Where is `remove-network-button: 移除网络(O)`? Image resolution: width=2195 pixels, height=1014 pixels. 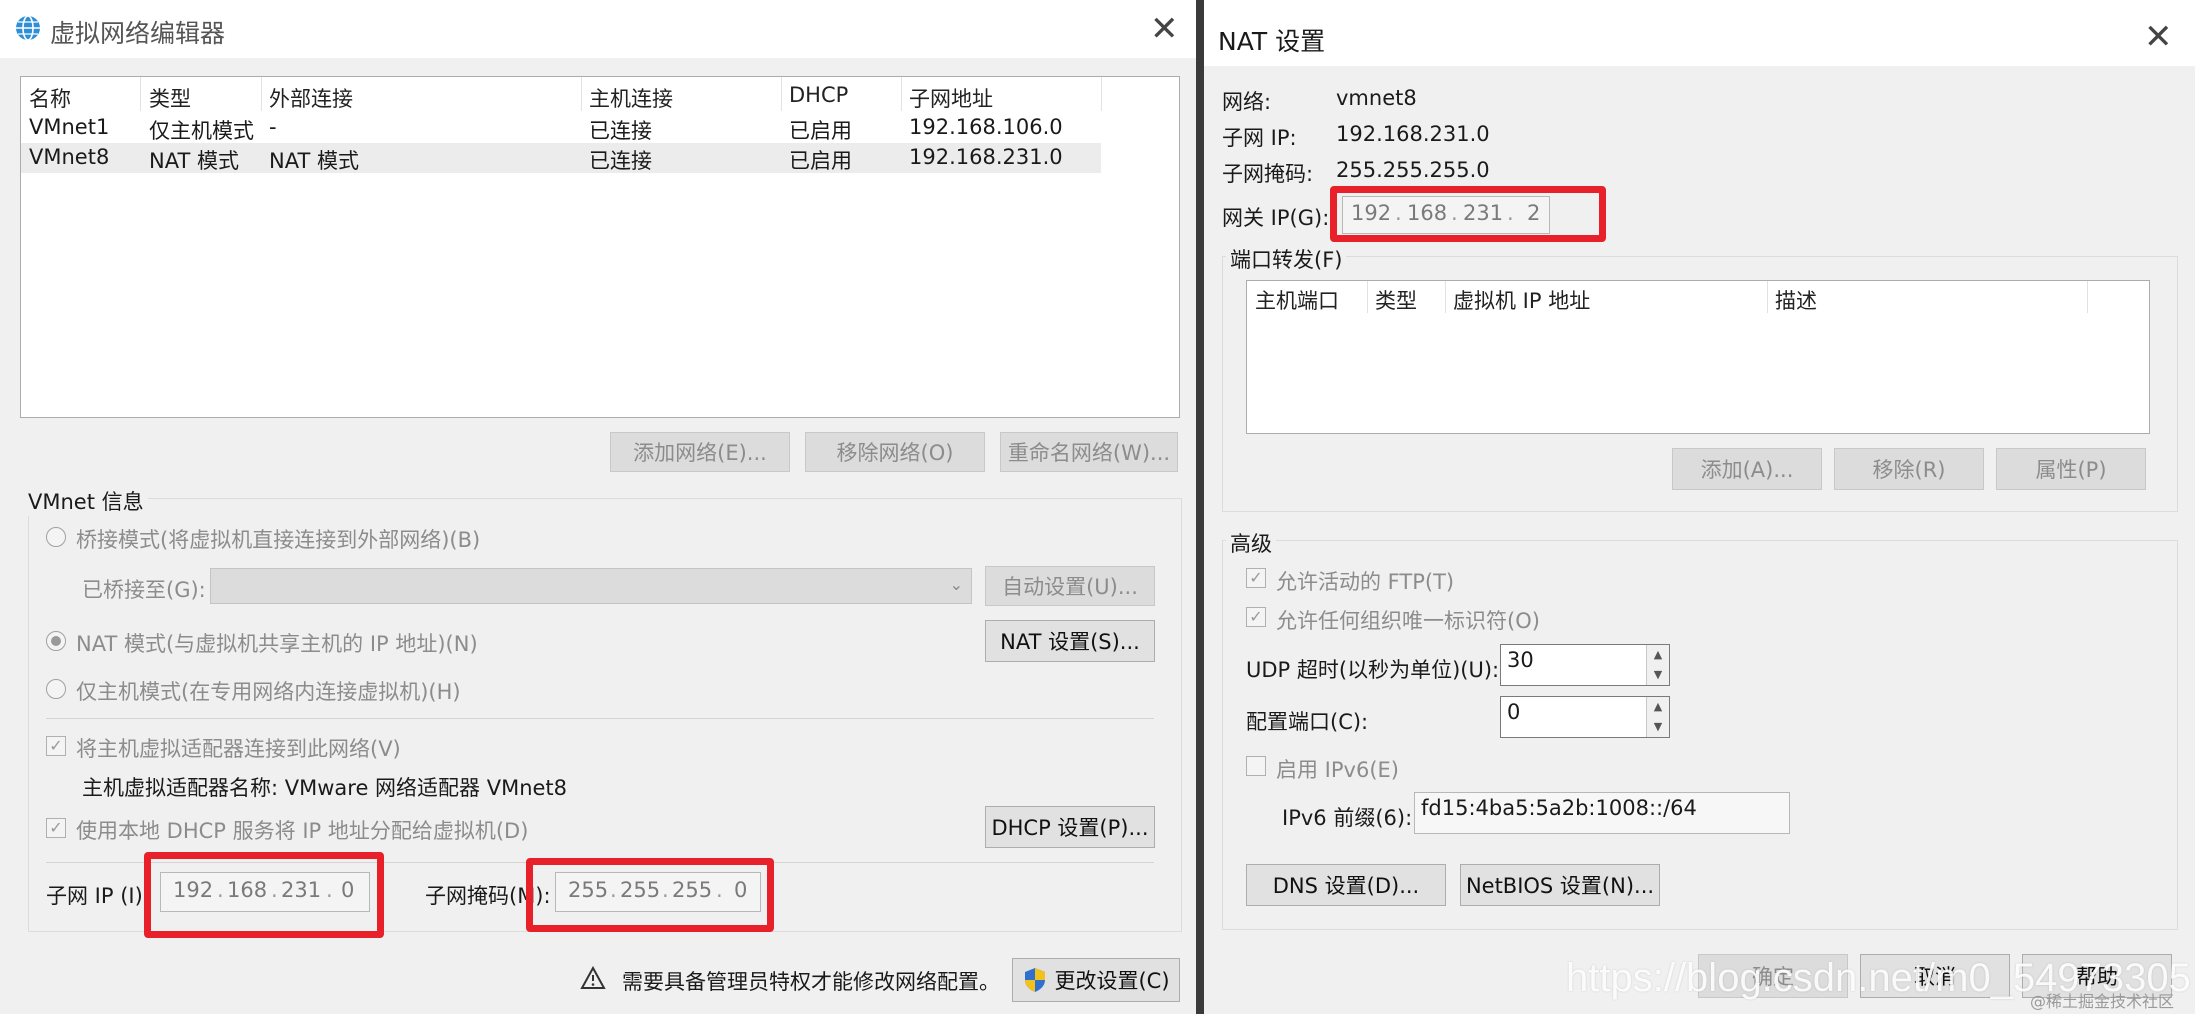 remove-network-button: 移除网络(O) is located at coordinates (895, 452).